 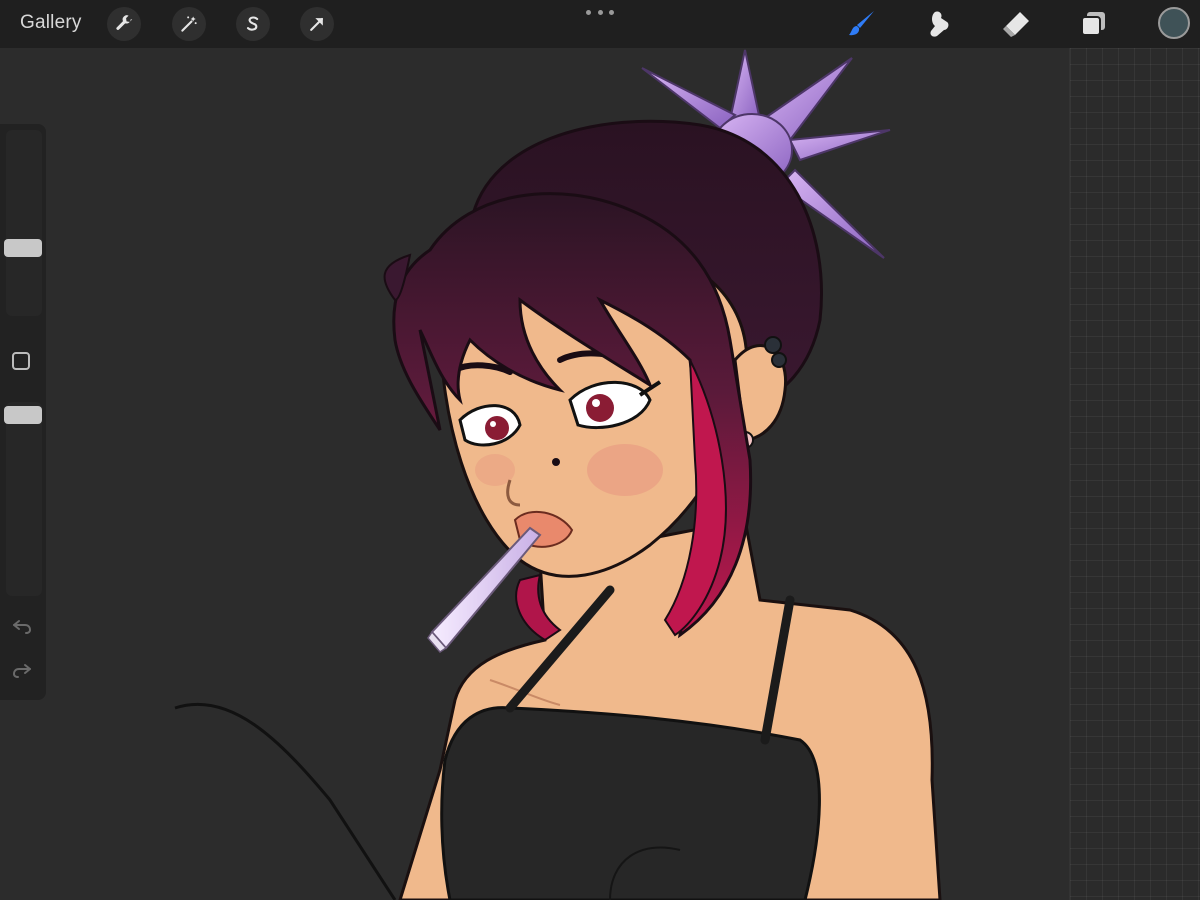 I want to click on undo-button, so click(x=22, y=626).